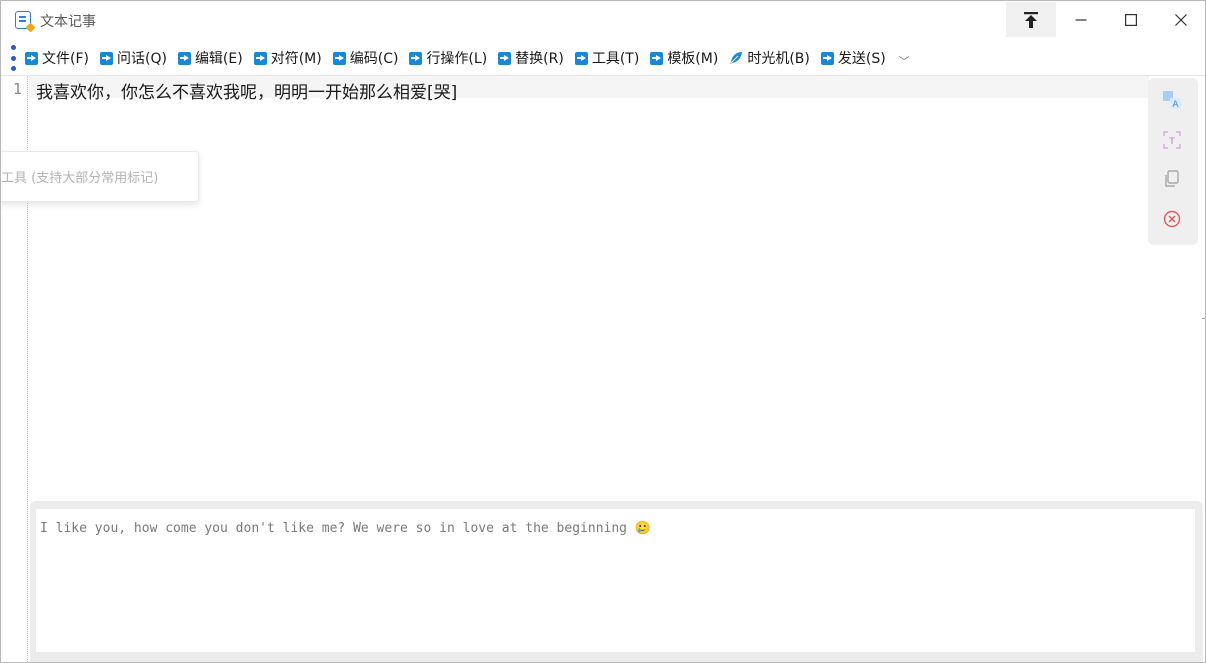  What do you see at coordinates (603, 20) in the screenshot?
I see `title-bar: 文本记事` at bounding box center [603, 20].